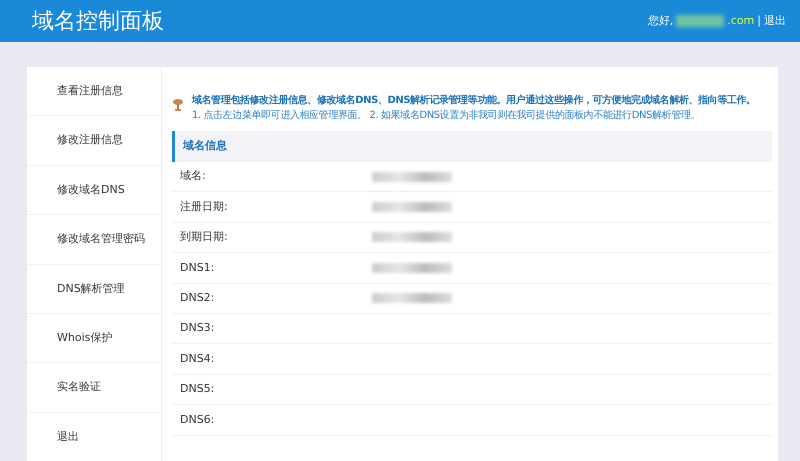  I want to click on redacted-username, so click(700, 21).